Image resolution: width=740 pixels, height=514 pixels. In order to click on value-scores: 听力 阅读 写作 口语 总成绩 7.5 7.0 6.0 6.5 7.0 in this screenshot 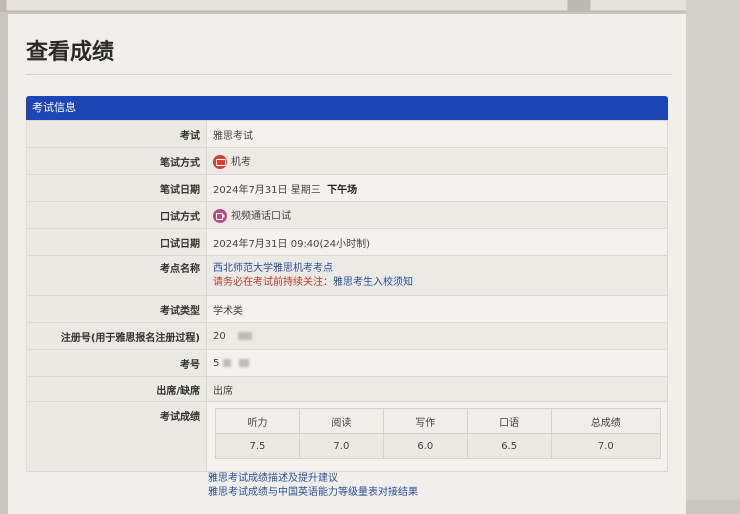, I will do `click(437, 436)`.